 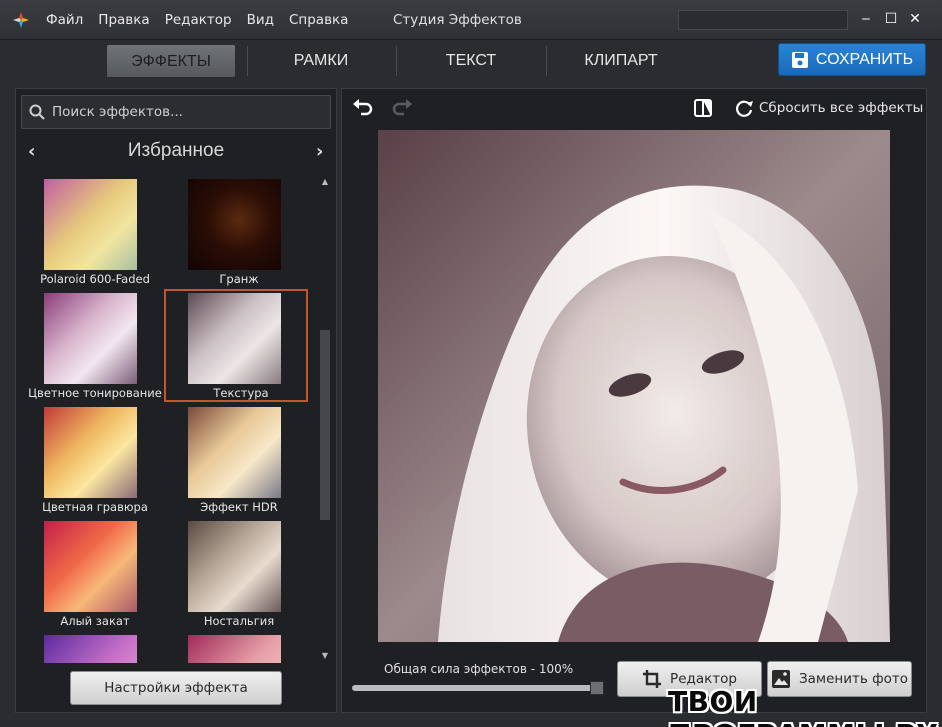 What do you see at coordinates (866, 19) in the screenshot?
I see `minimize-button: ‒` at bounding box center [866, 19].